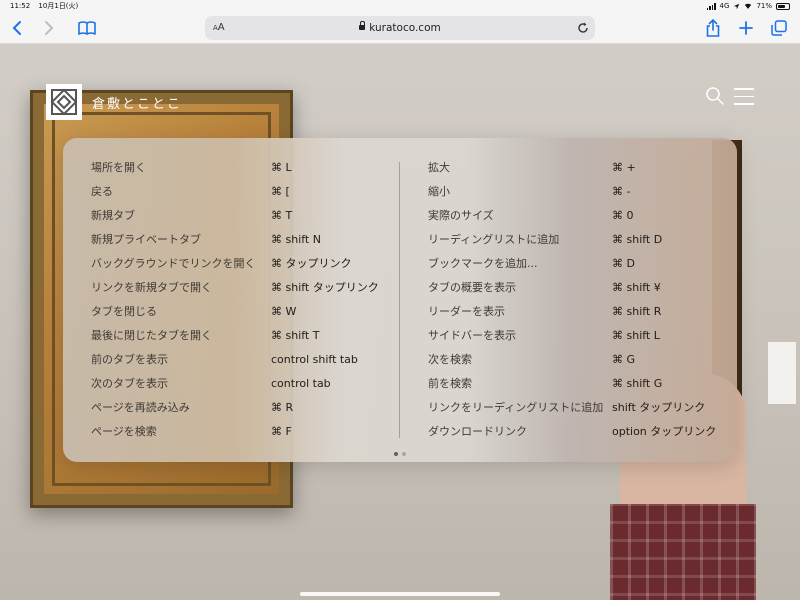 The height and width of the screenshot is (600, 800). Describe the element at coordinates (173, 263) in the screenshot. I see `shortcut-name: バックグラウンドでリンクを開く` at that location.